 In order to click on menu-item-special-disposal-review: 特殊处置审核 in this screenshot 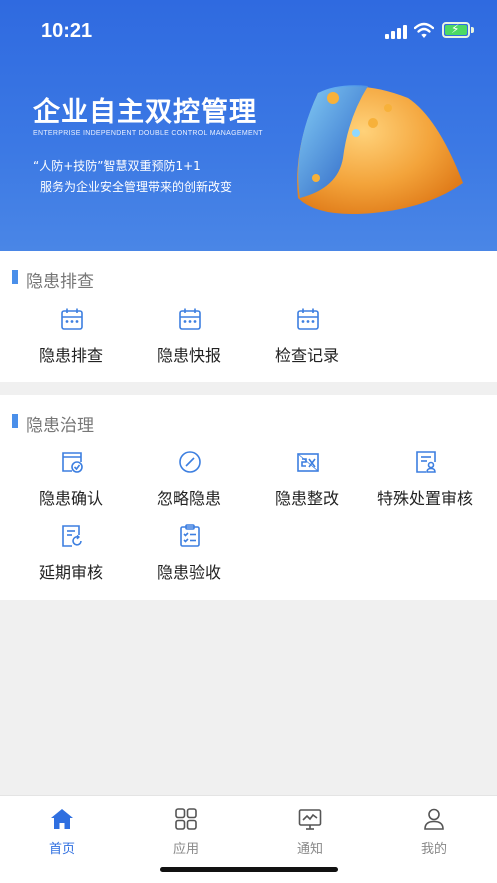, I will do `click(425, 482)`.